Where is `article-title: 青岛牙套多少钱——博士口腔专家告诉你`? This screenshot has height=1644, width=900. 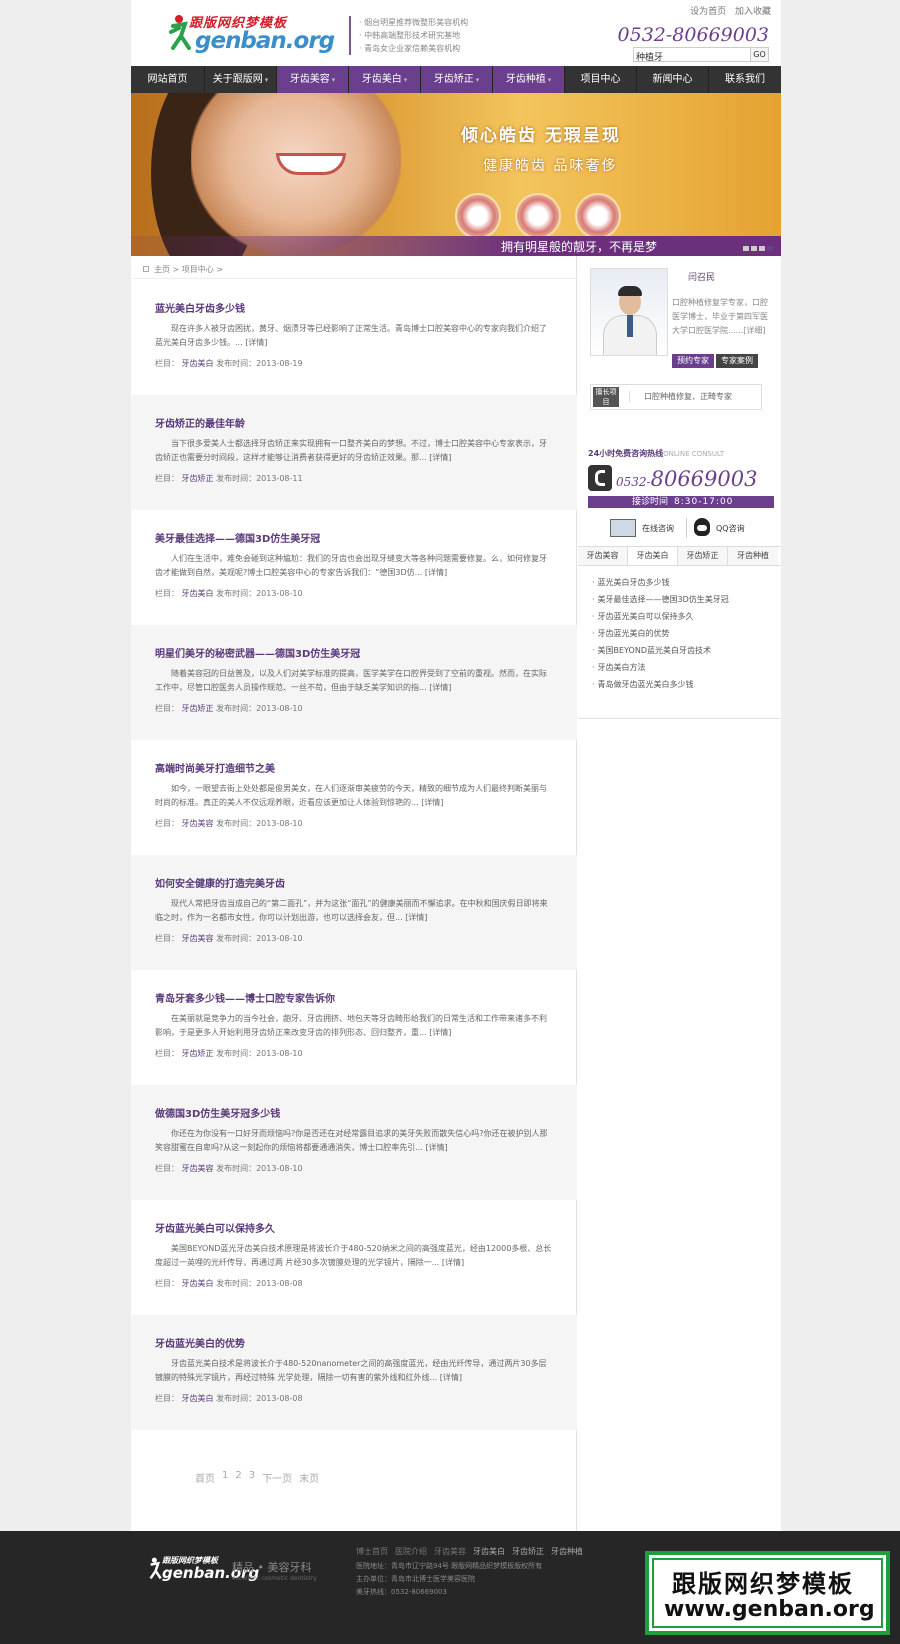 article-title: 青岛牙套多少钱——博士口腔专家告诉你 is located at coordinates (245, 997).